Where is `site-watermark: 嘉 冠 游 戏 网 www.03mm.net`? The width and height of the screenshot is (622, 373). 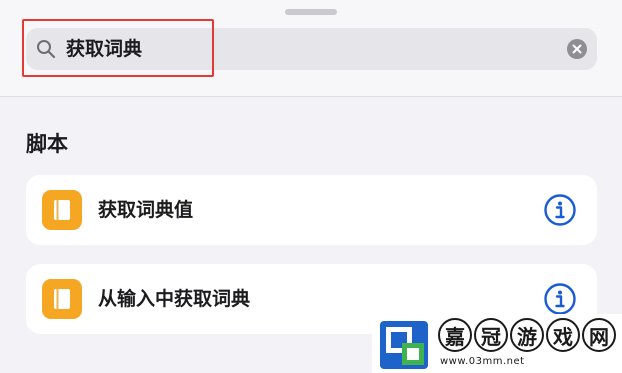
site-watermark: 嘉 冠 游 戏 网 www.03mm.net is located at coordinates (497, 343).